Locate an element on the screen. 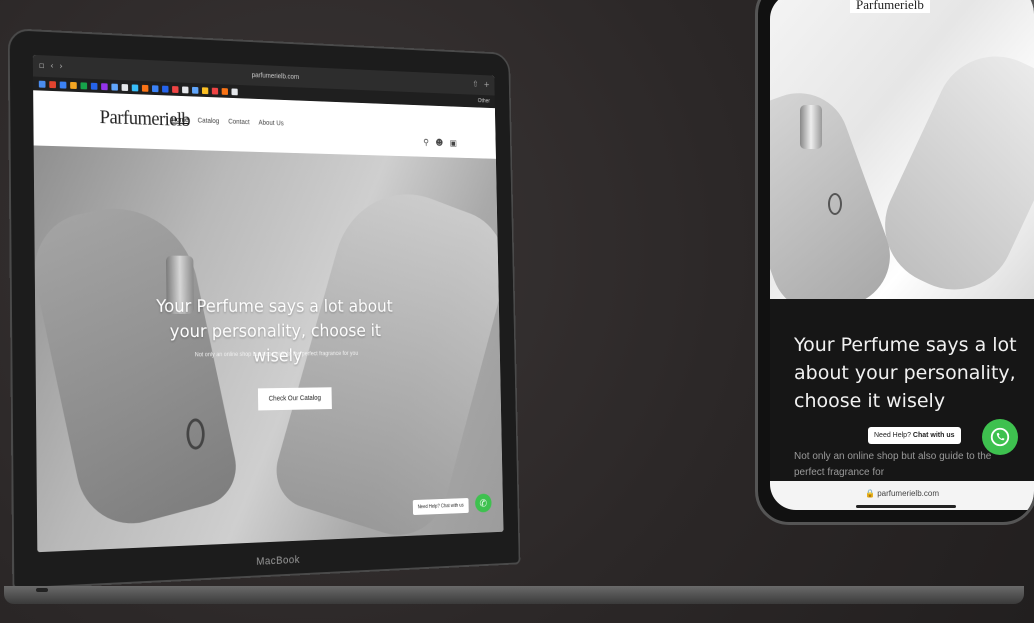 This screenshot has width=1034, height=623. phone-ring is located at coordinates (835, 204).